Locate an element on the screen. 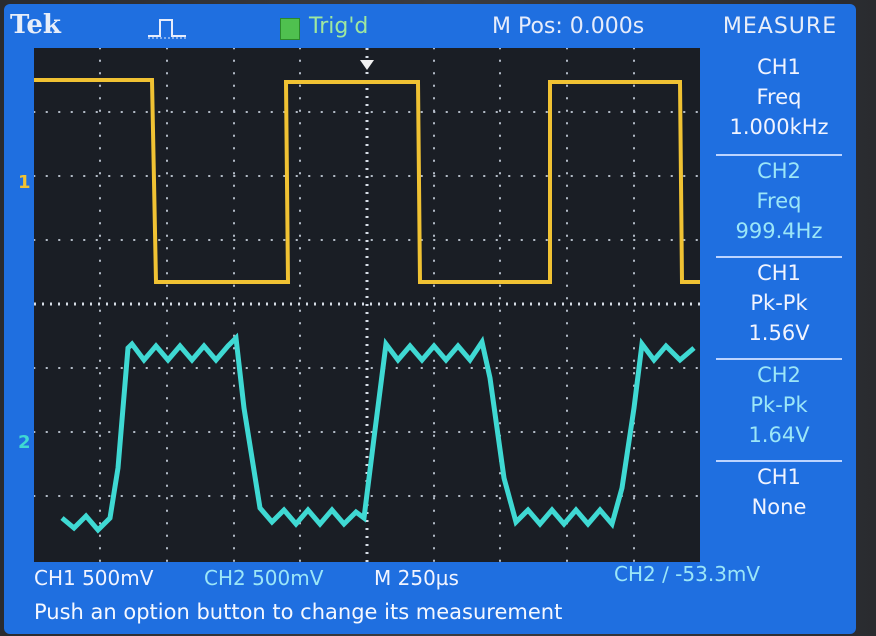 The width and height of the screenshot is (876, 636). measure-slot-1-type: Freq is located at coordinates (779, 97).